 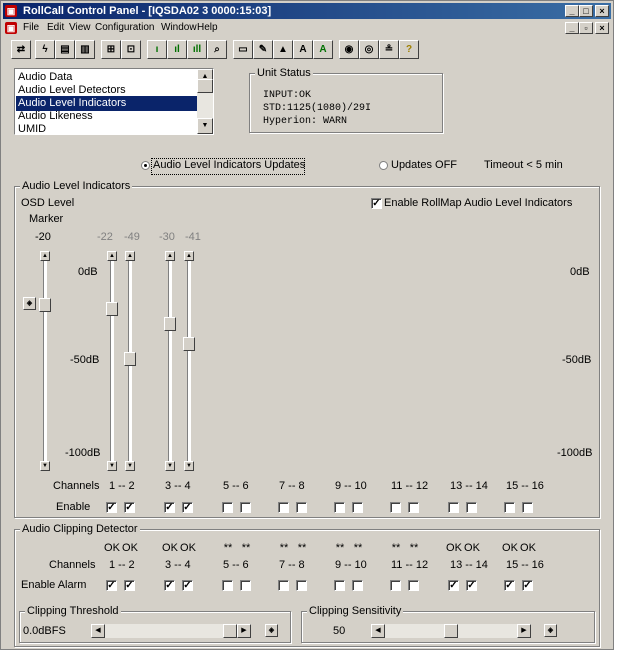 What do you see at coordinates (205, 101) in the screenshot?
I see `list-scrollbar: ▲ ▼` at bounding box center [205, 101].